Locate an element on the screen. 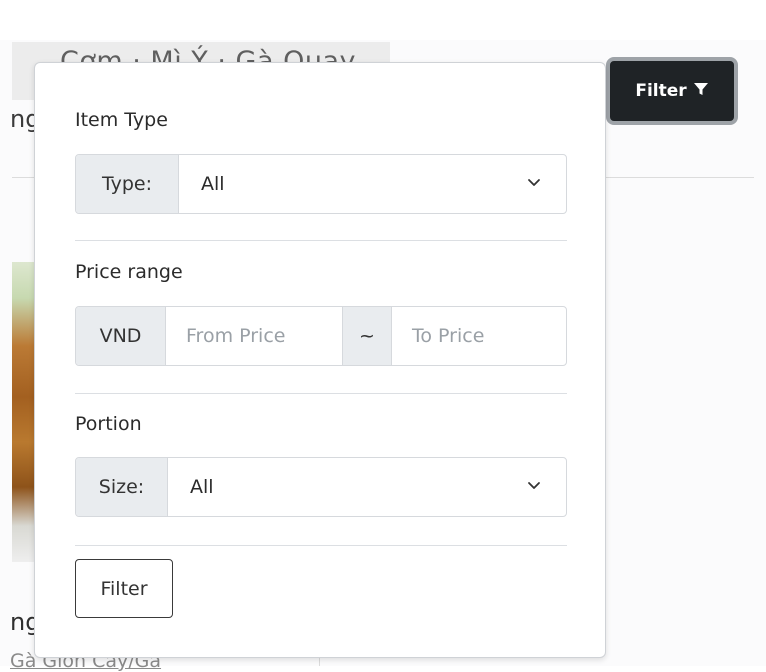 The width and height of the screenshot is (766, 672). filter-submit-button: Filter is located at coordinates (124, 588).